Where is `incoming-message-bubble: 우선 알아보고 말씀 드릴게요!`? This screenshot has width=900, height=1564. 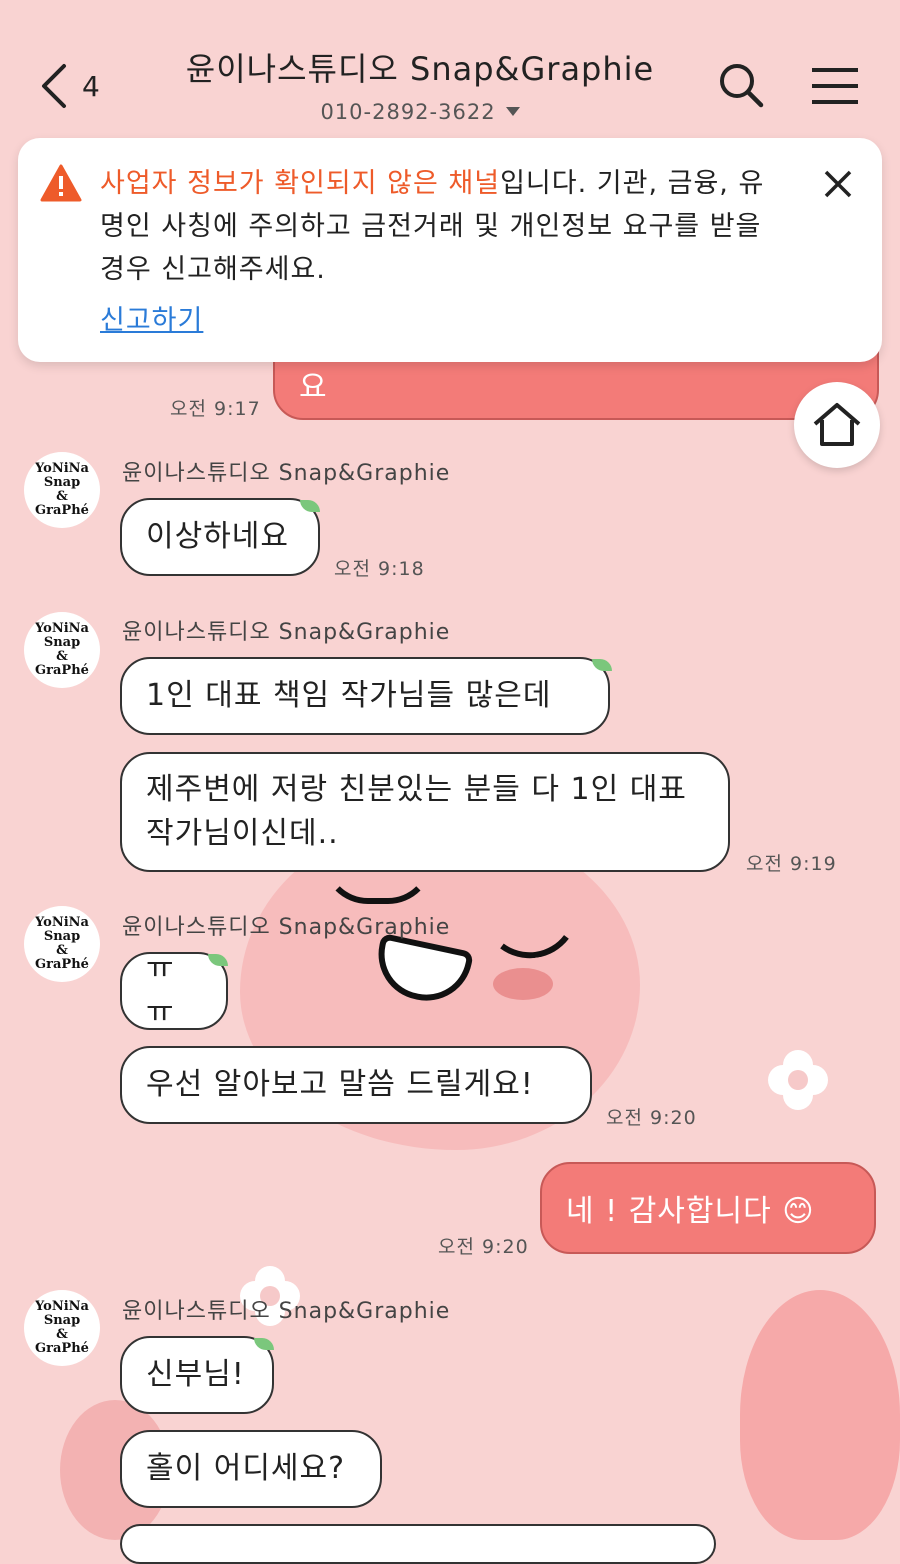
incoming-message-bubble: 우선 알아보고 말씀 드릴게요! is located at coordinates (356, 1085).